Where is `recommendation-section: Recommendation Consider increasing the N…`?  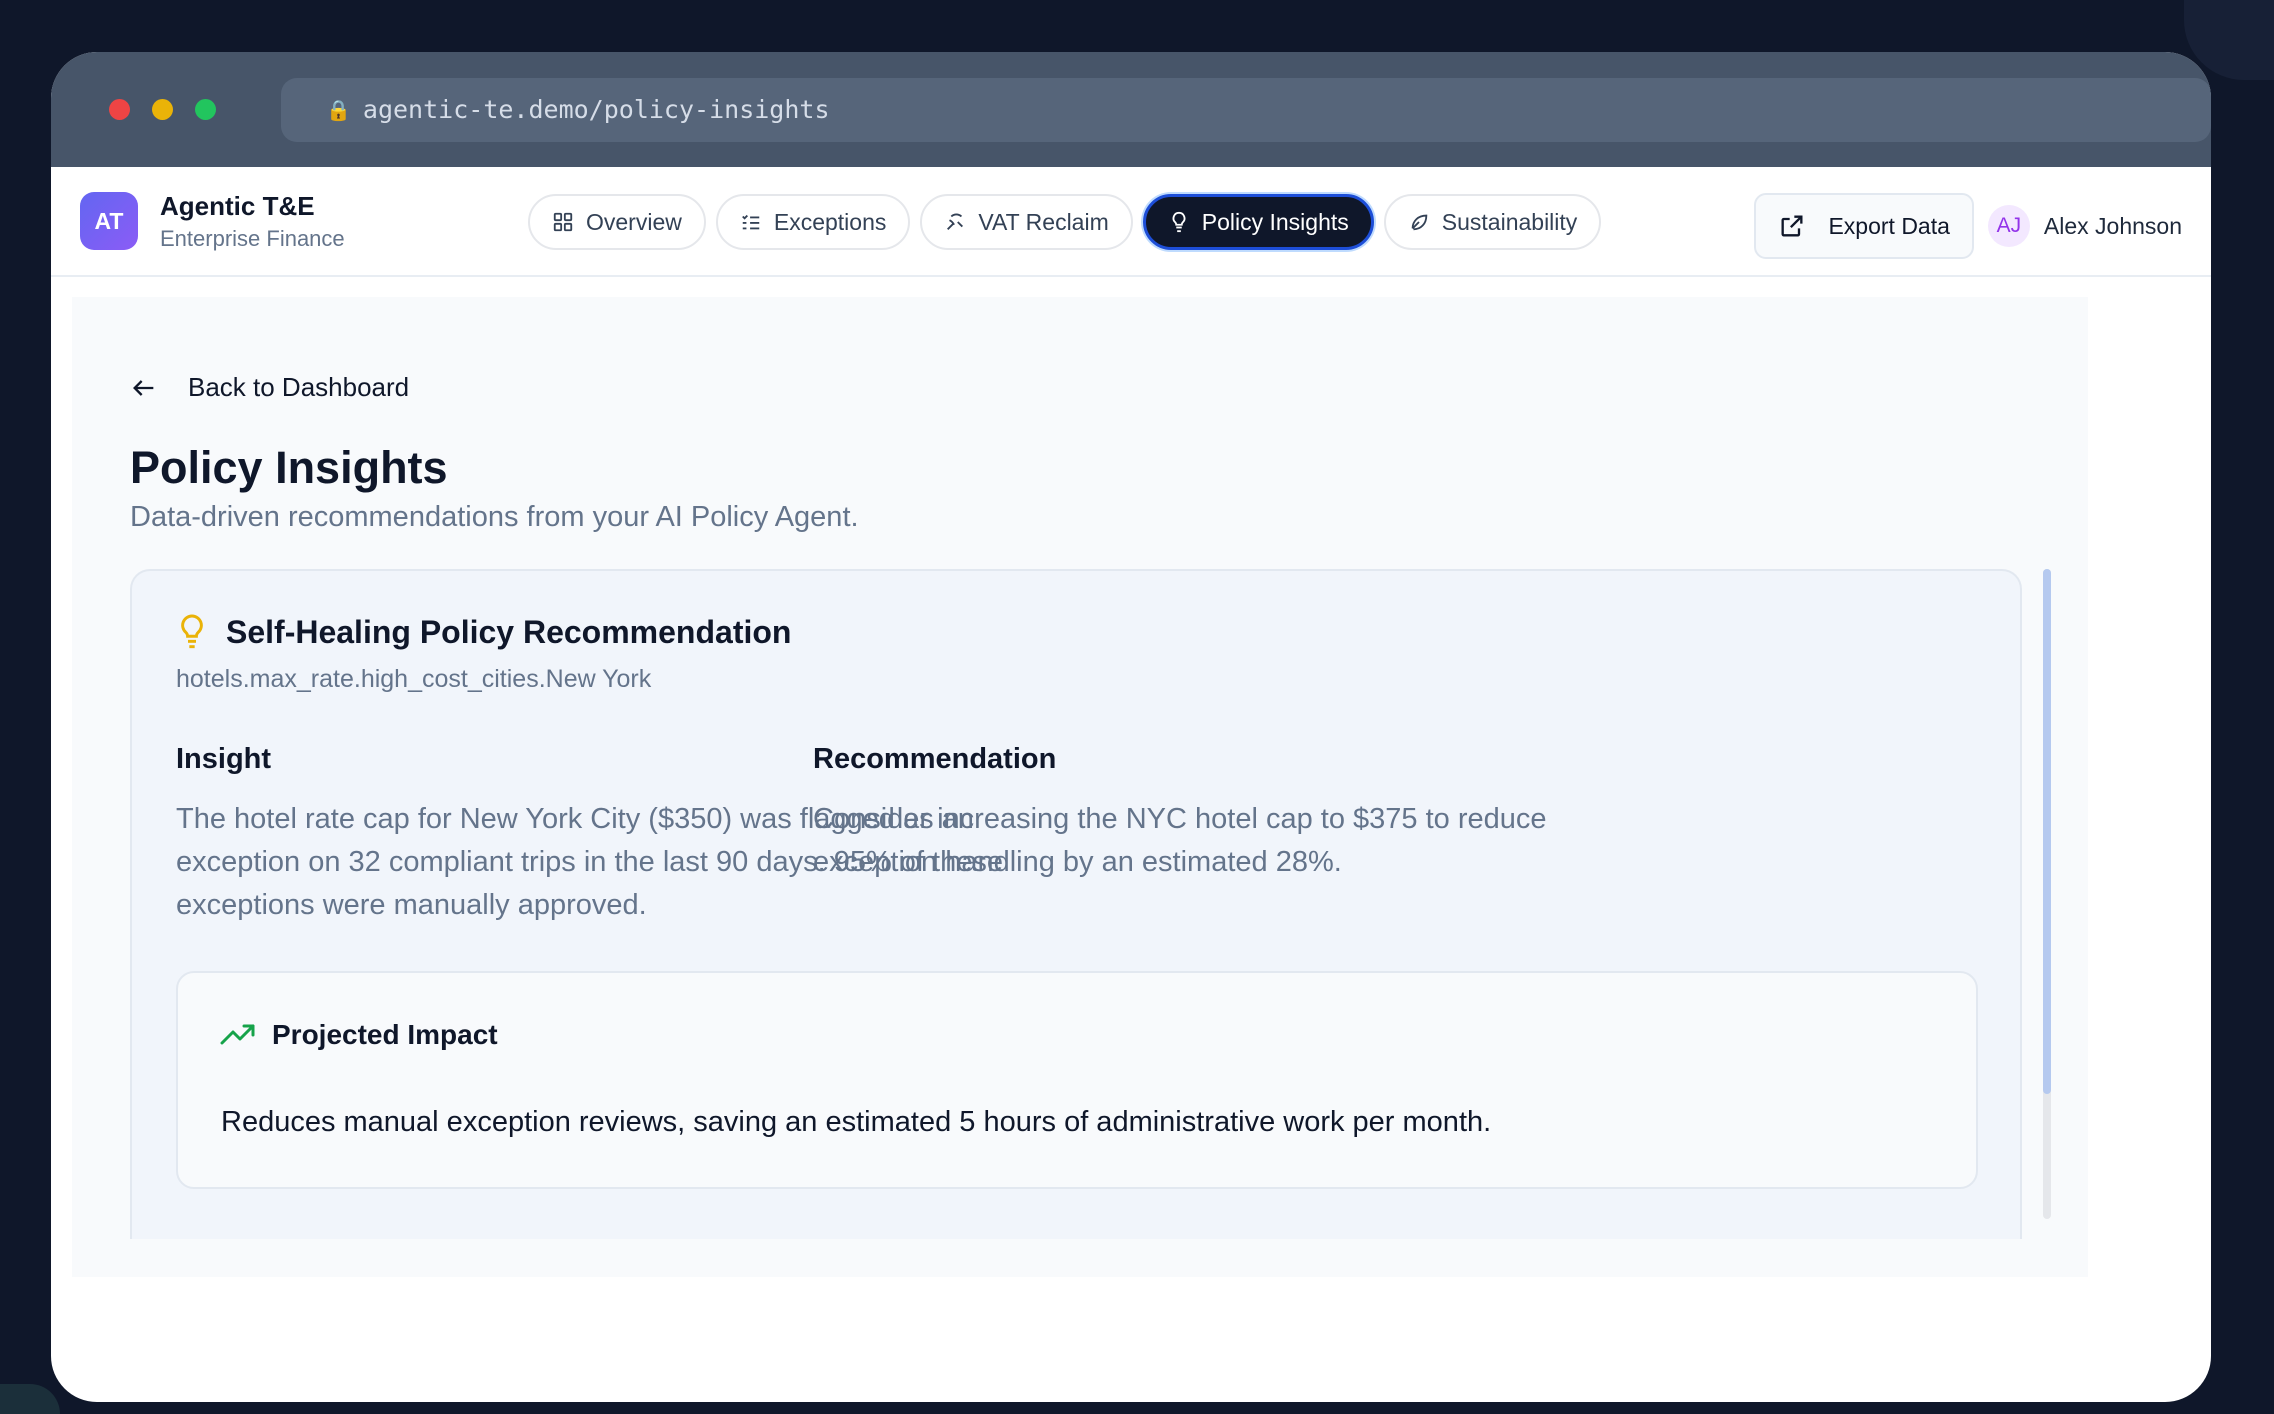 recommendation-section: Recommendation Consider increasing the N… is located at coordinates (1243, 813).